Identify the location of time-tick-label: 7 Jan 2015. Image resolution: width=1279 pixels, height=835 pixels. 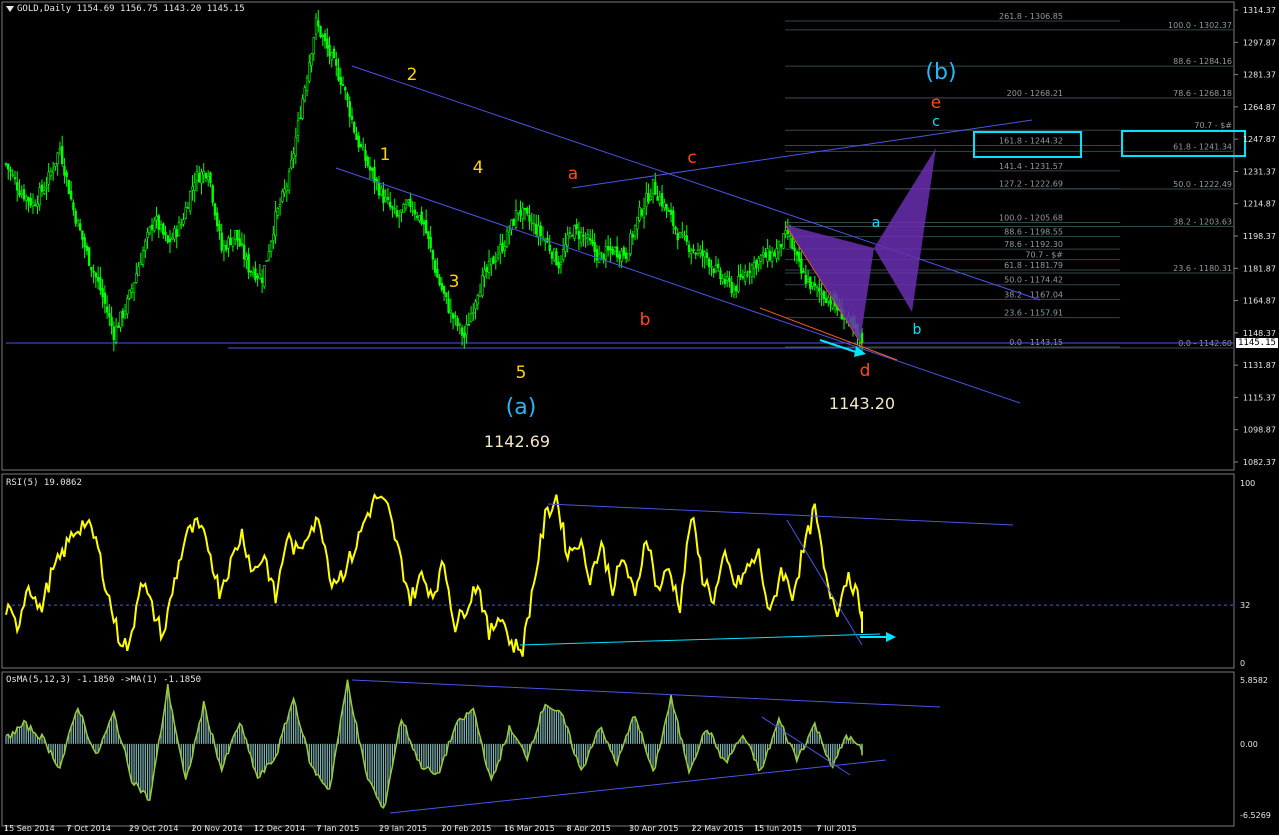
(338, 827).